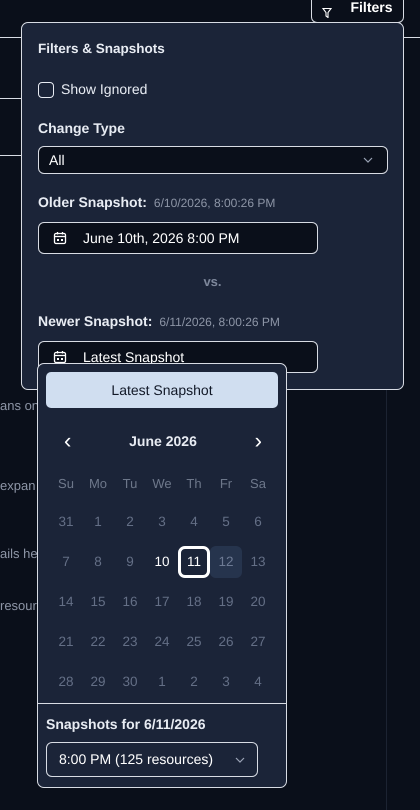  I want to click on calendar-day: 31, so click(66, 522).